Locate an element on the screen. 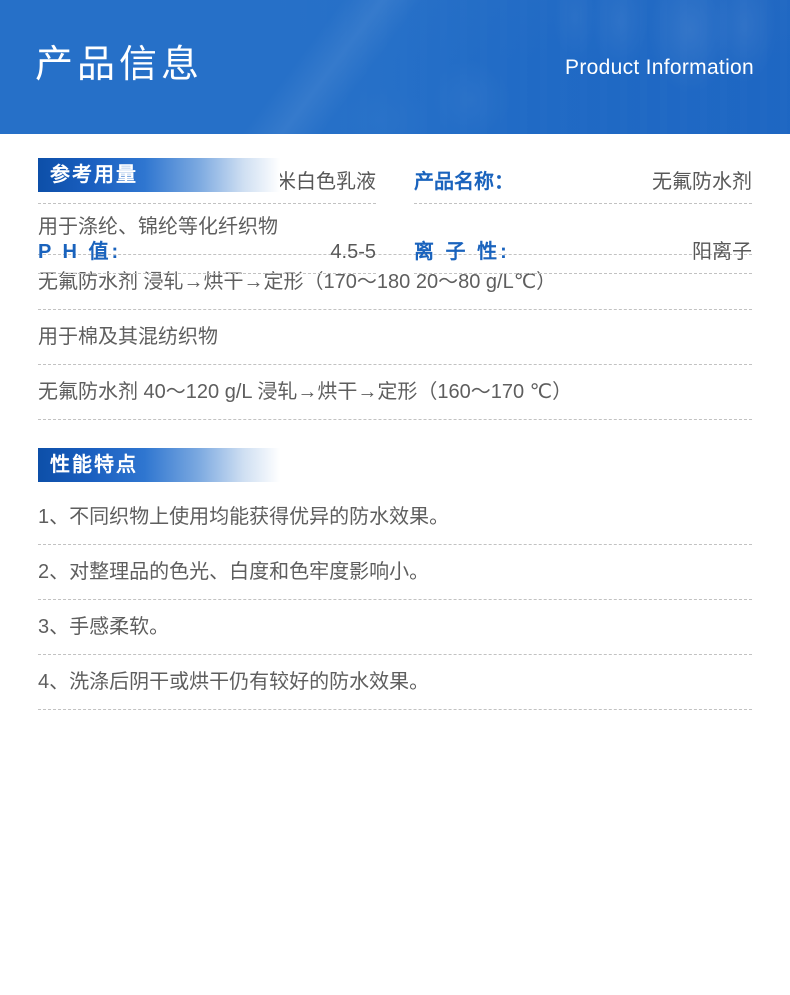 This screenshot has width=790, height=995. list-item: 用于棉及其混纺织物 is located at coordinates (395, 337).